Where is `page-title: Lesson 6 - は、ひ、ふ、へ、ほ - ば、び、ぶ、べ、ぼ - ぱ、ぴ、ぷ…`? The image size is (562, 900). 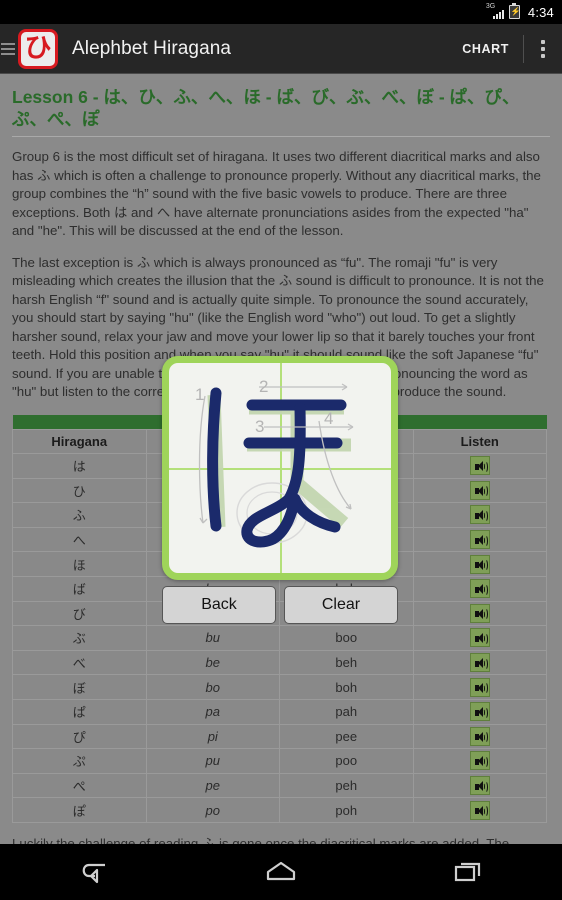
page-title: Lesson 6 - は、ひ、ふ、へ、ほ - ば、び、ぶ、べ、ぼ - ぱ、ぴ、ぷ… is located at coordinates (266, 108).